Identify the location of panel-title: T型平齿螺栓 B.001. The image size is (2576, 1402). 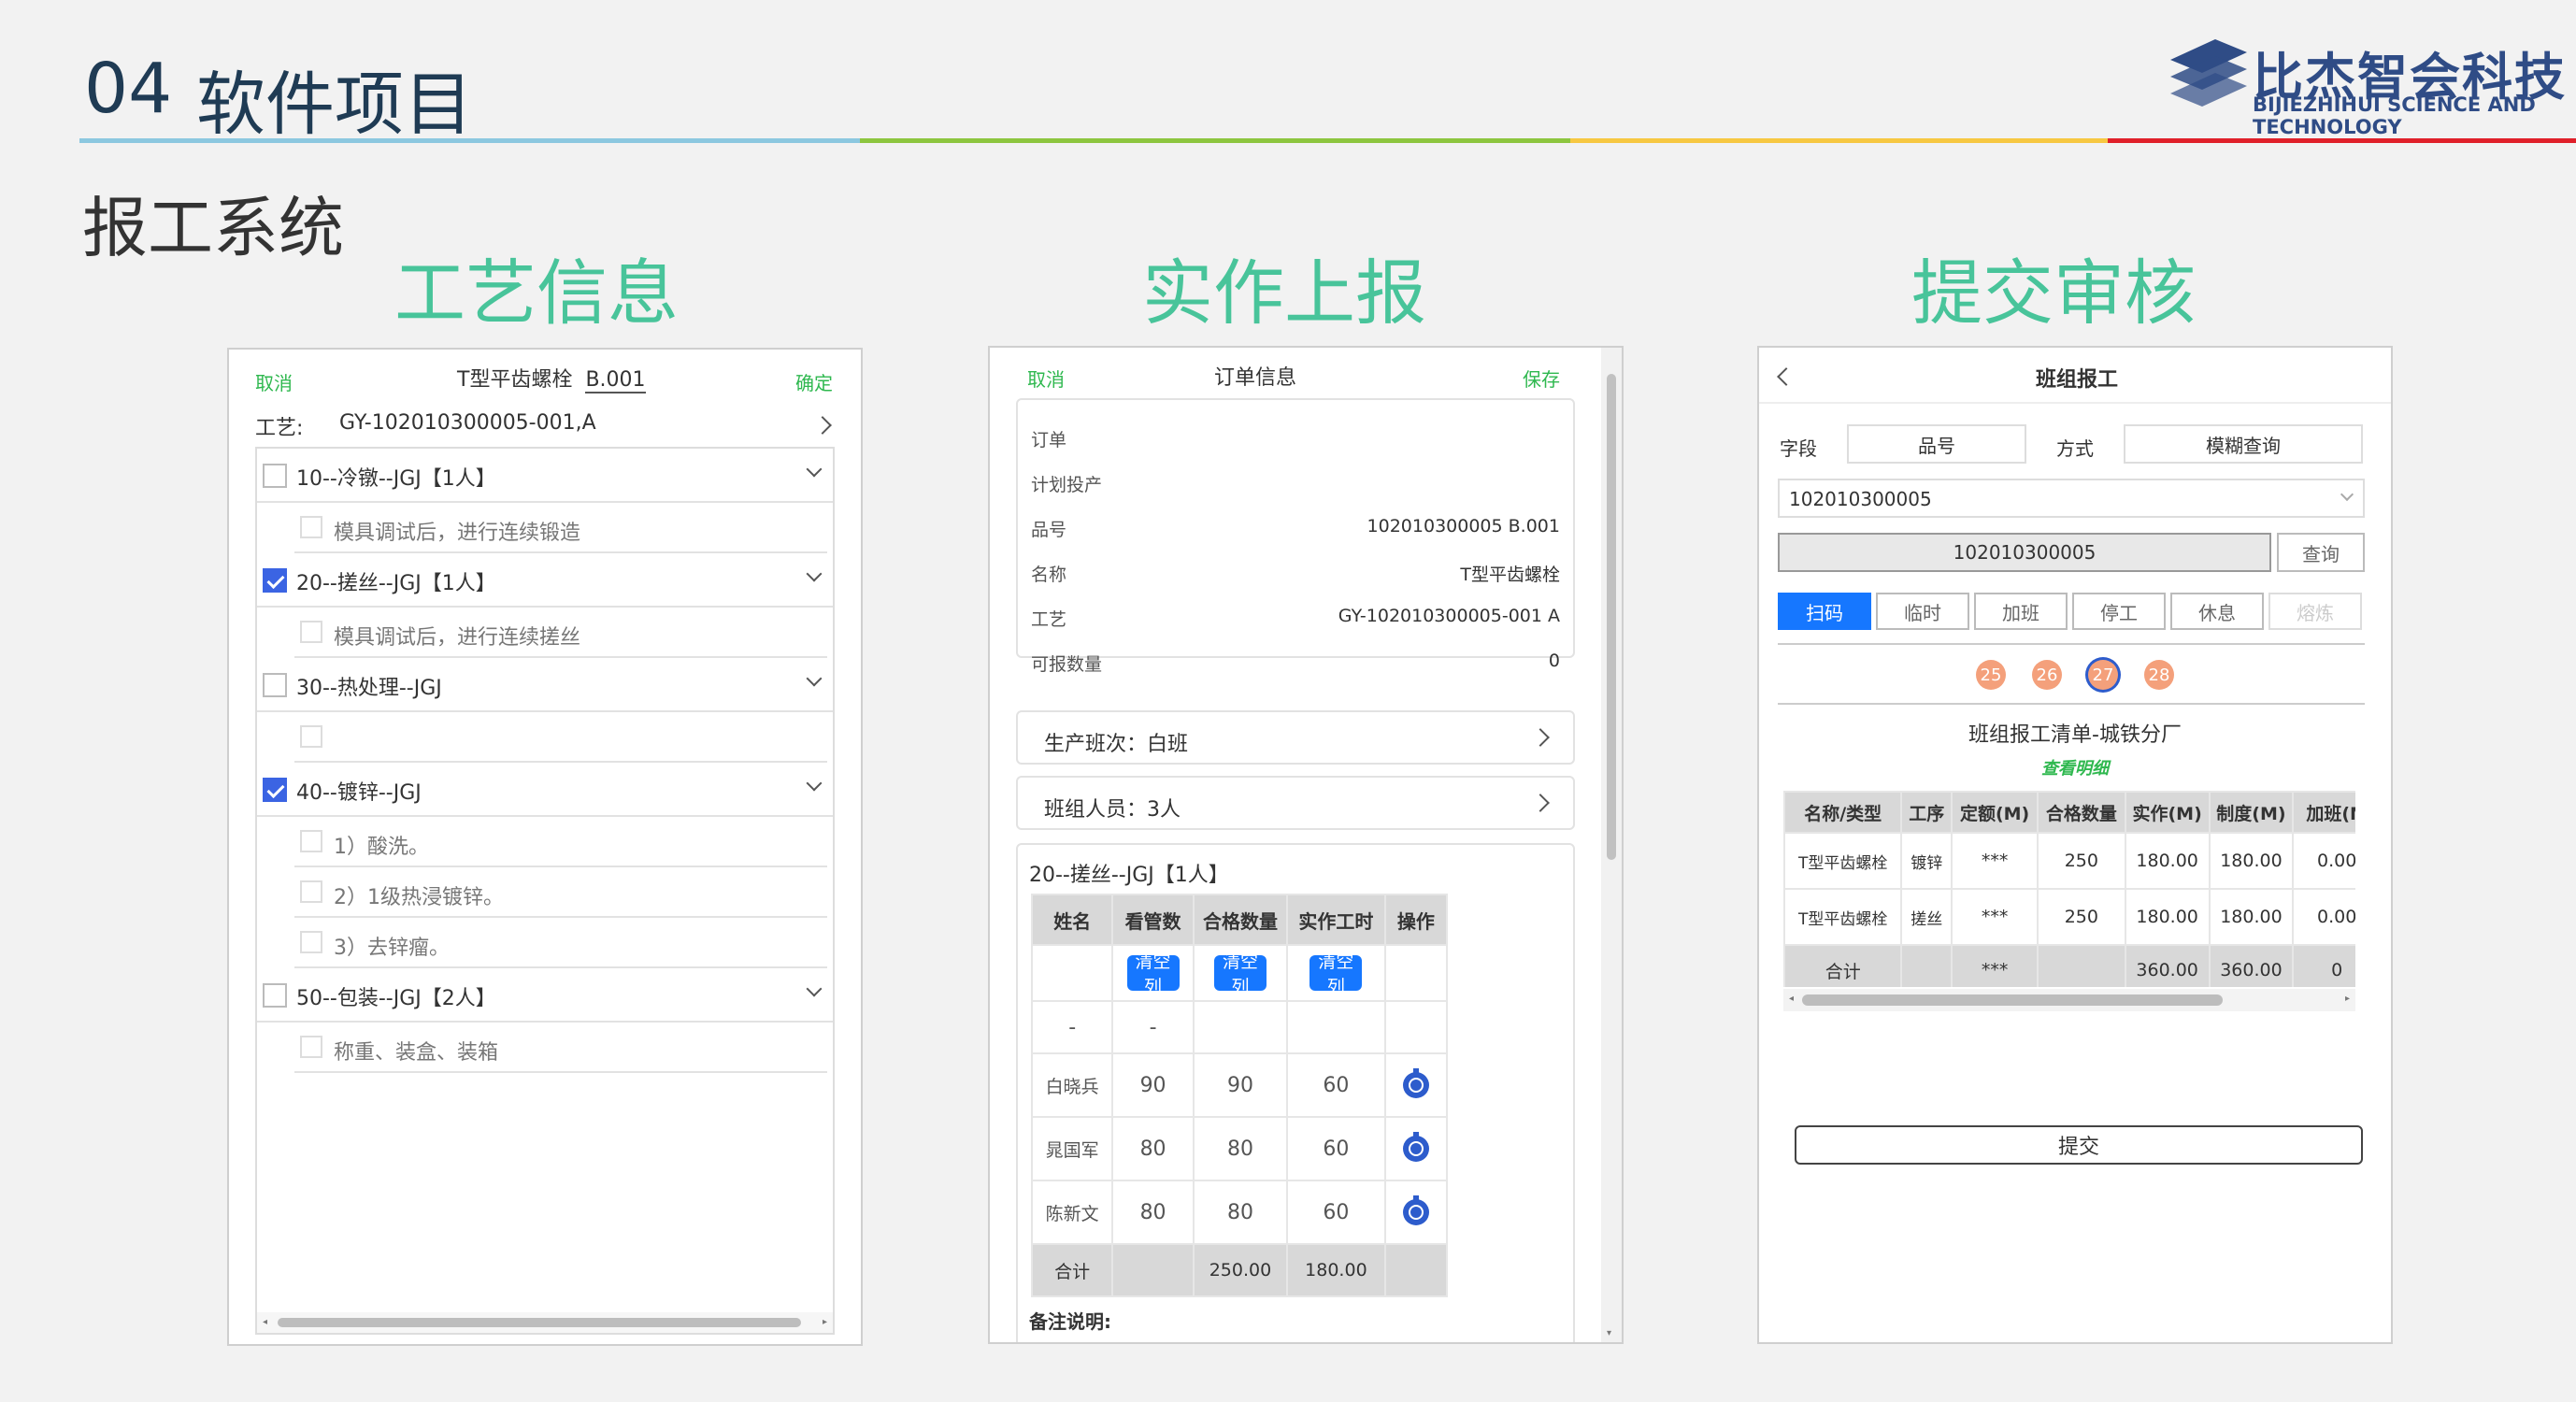
(551, 380).